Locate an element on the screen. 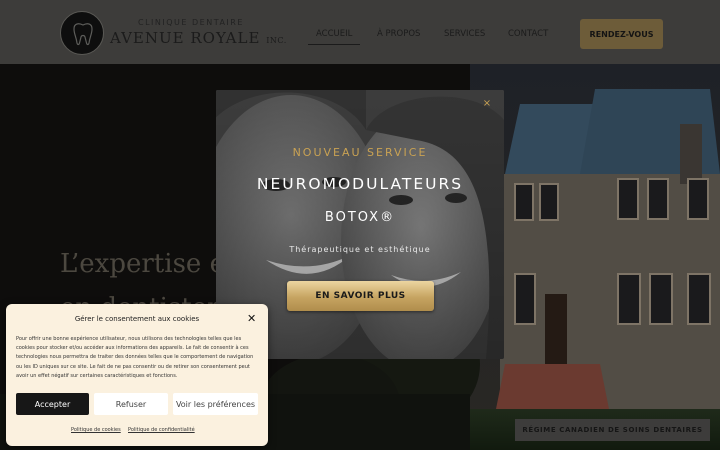 This screenshot has width=720, height=450. logo-tooth-icon is located at coordinates (82, 33).